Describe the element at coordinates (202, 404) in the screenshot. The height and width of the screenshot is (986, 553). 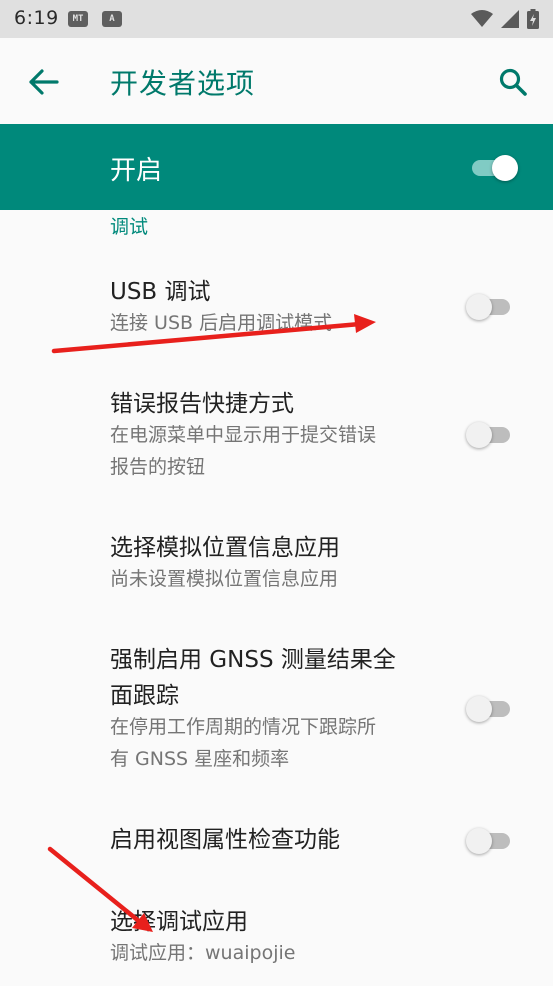
I see `pref-title: 错误报告快捷方式` at that location.